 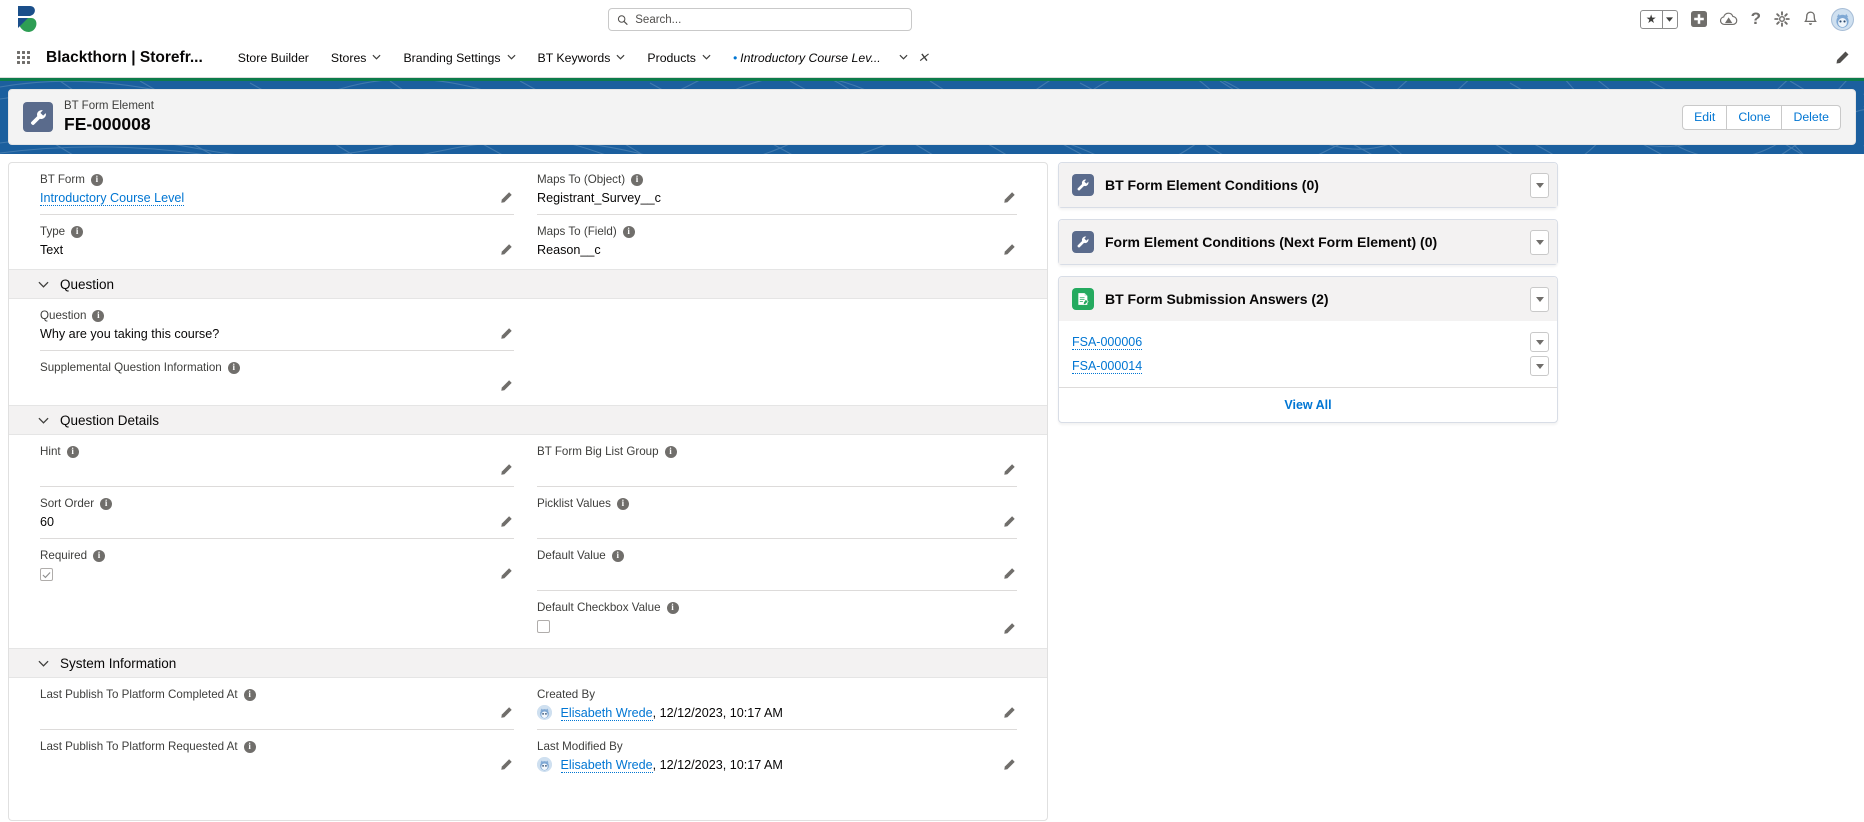 What do you see at coordinates (923, 58) in the screenshot?
I see `close-icon: ✕` at bounding box center [923, 58].